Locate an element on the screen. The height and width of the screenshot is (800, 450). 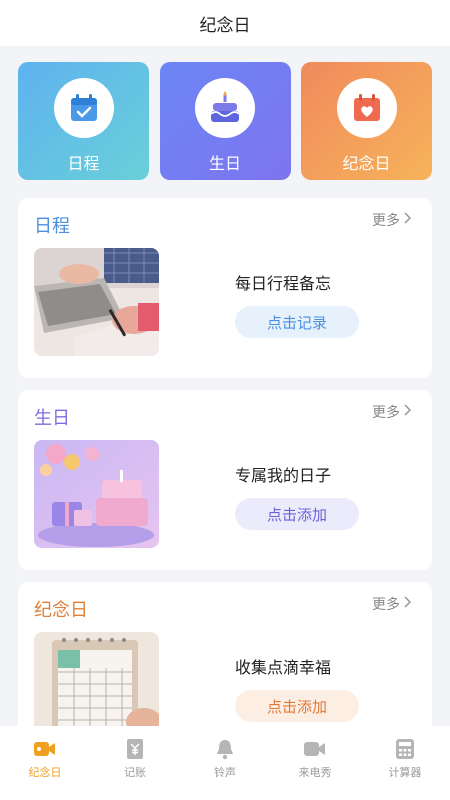
calculator-icon is located at coordinates (405, 749).